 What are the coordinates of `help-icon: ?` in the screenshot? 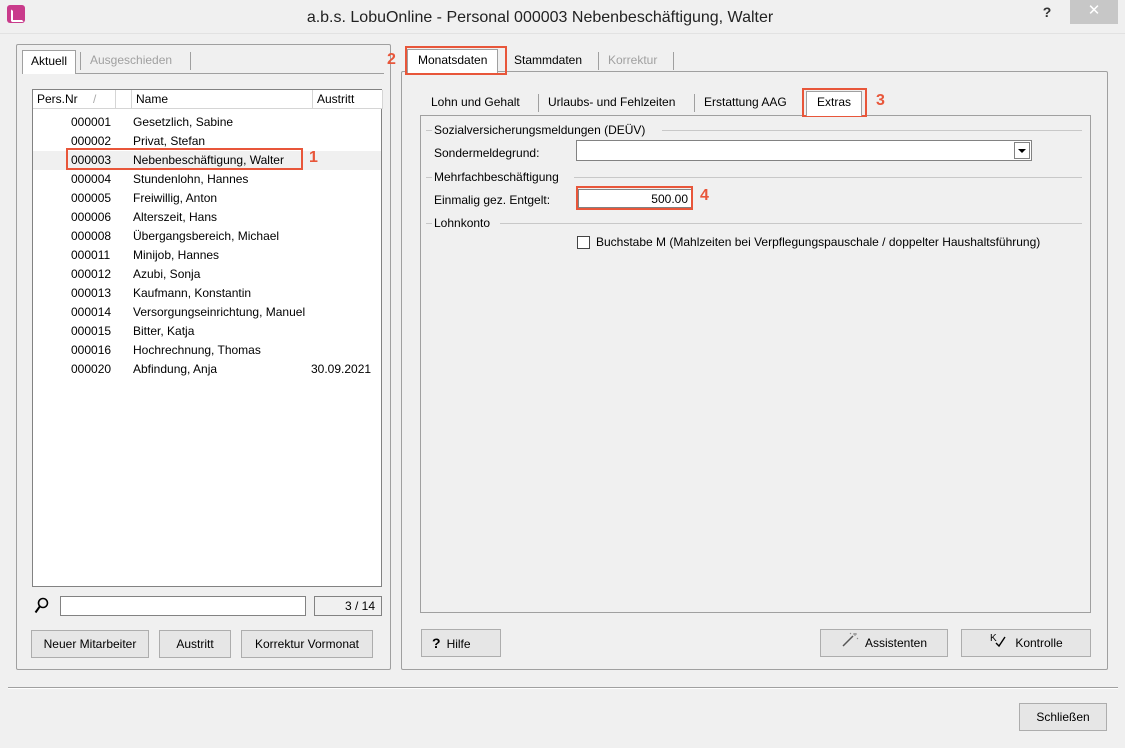 It's located at (1047, 12).